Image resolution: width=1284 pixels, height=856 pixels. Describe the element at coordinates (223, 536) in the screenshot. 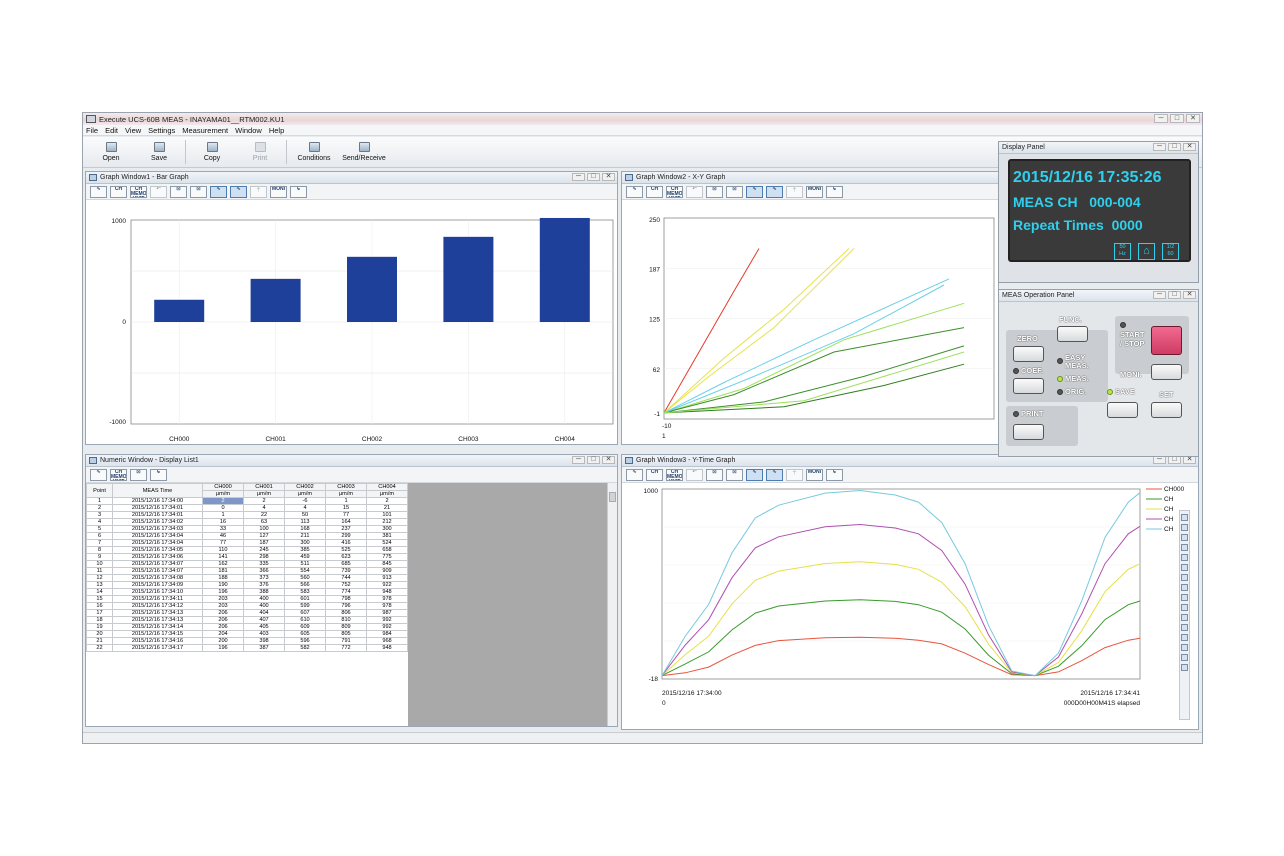

I see `value-cell: 46` at that location.